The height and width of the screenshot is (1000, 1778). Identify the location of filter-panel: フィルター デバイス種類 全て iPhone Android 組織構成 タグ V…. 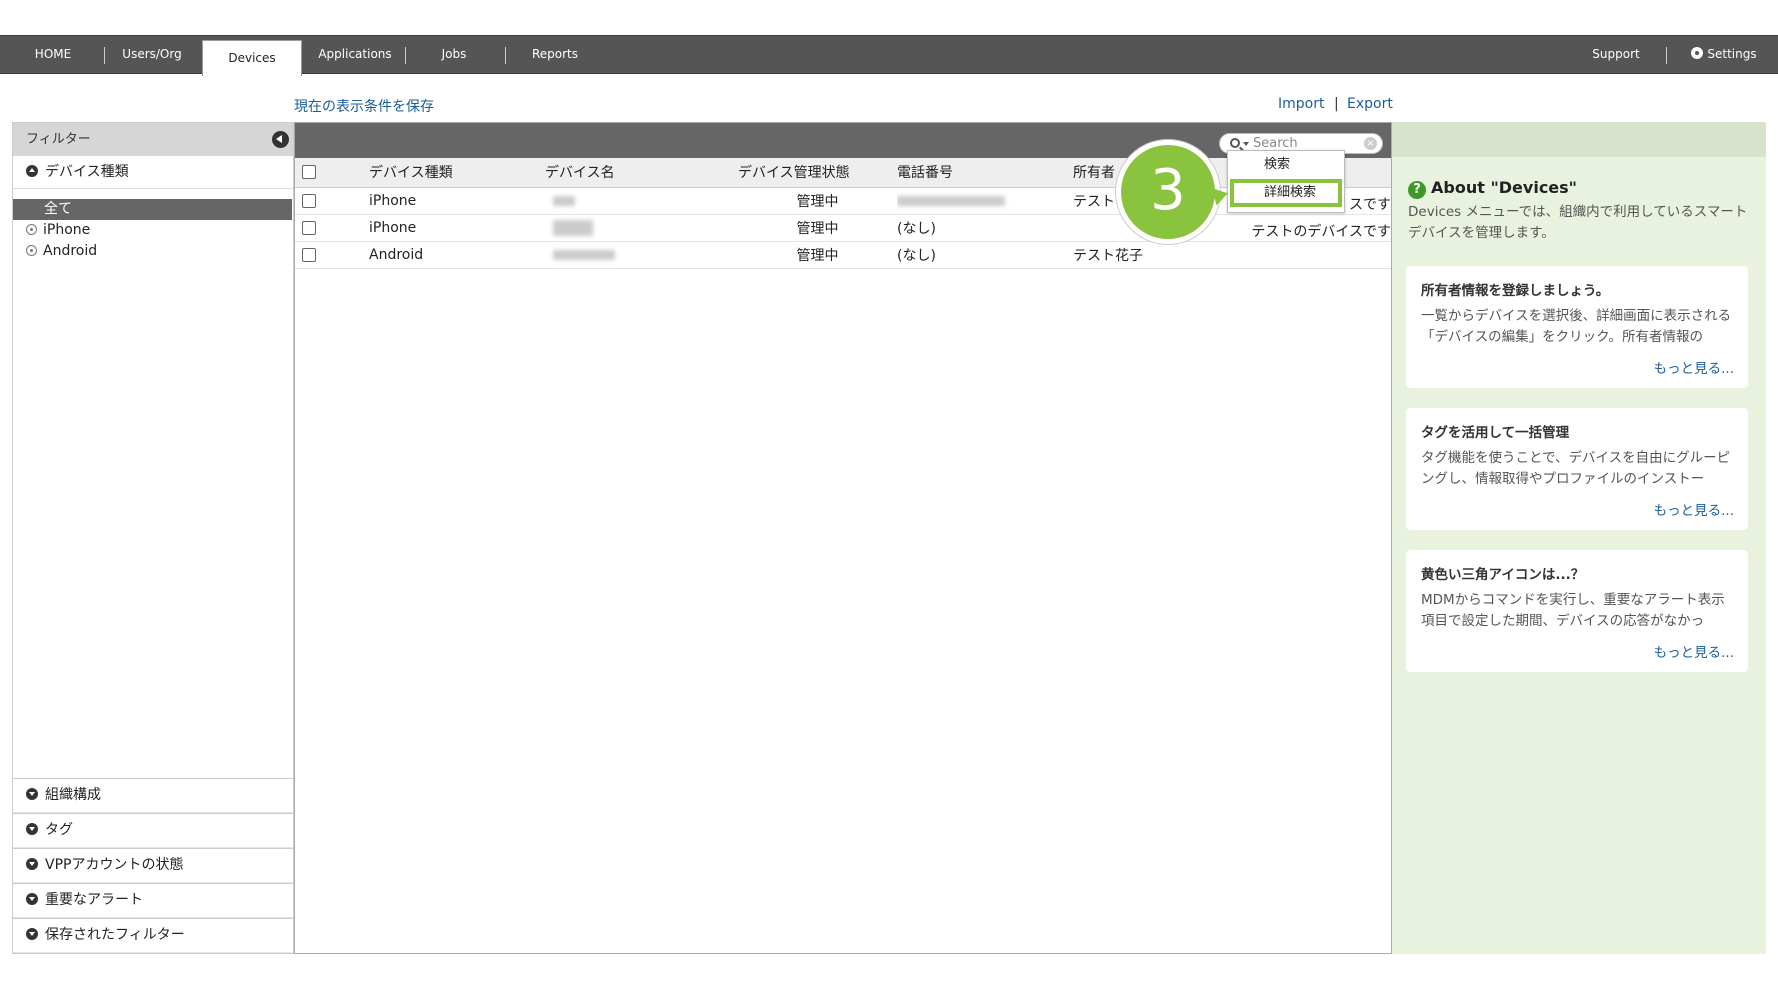
(153, 538).